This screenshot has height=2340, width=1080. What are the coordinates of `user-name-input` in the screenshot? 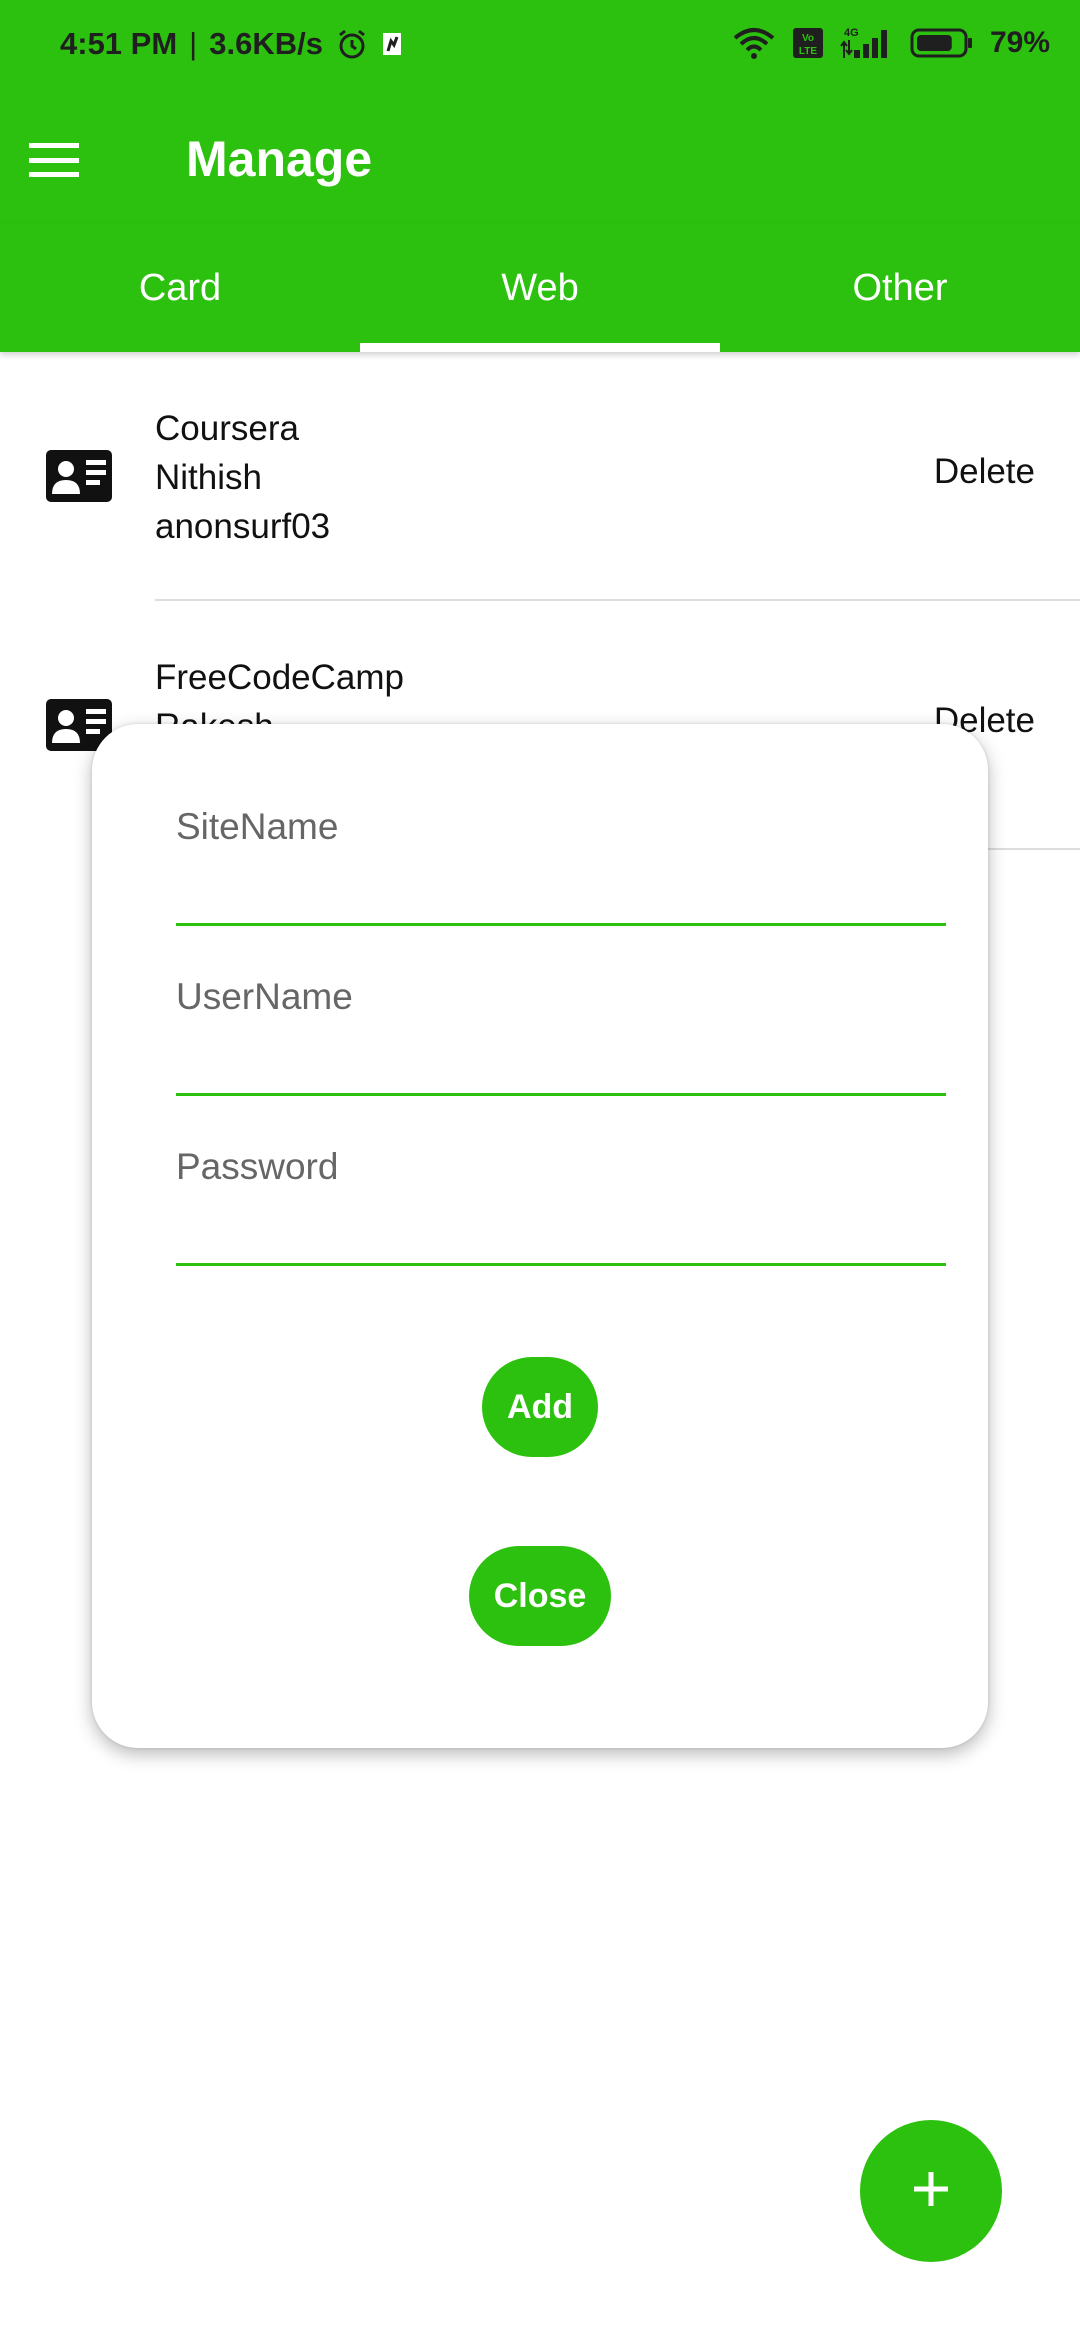 It's located at (561, 1064).